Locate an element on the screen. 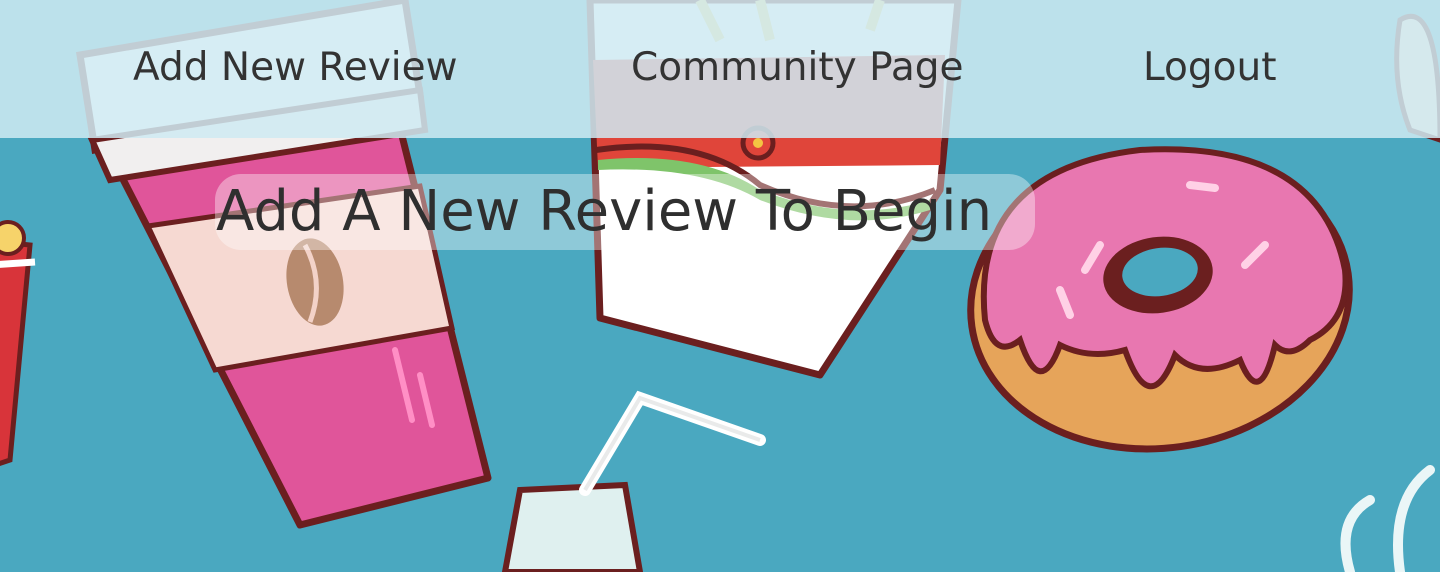  add-new-review-link: Add New Review is located at coordinates (295, 68).